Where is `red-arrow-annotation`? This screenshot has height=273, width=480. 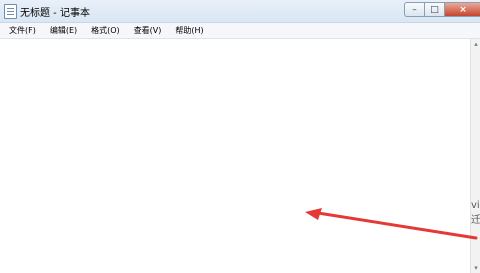 red-arrow-annotation is located at coordinates (391, 224).